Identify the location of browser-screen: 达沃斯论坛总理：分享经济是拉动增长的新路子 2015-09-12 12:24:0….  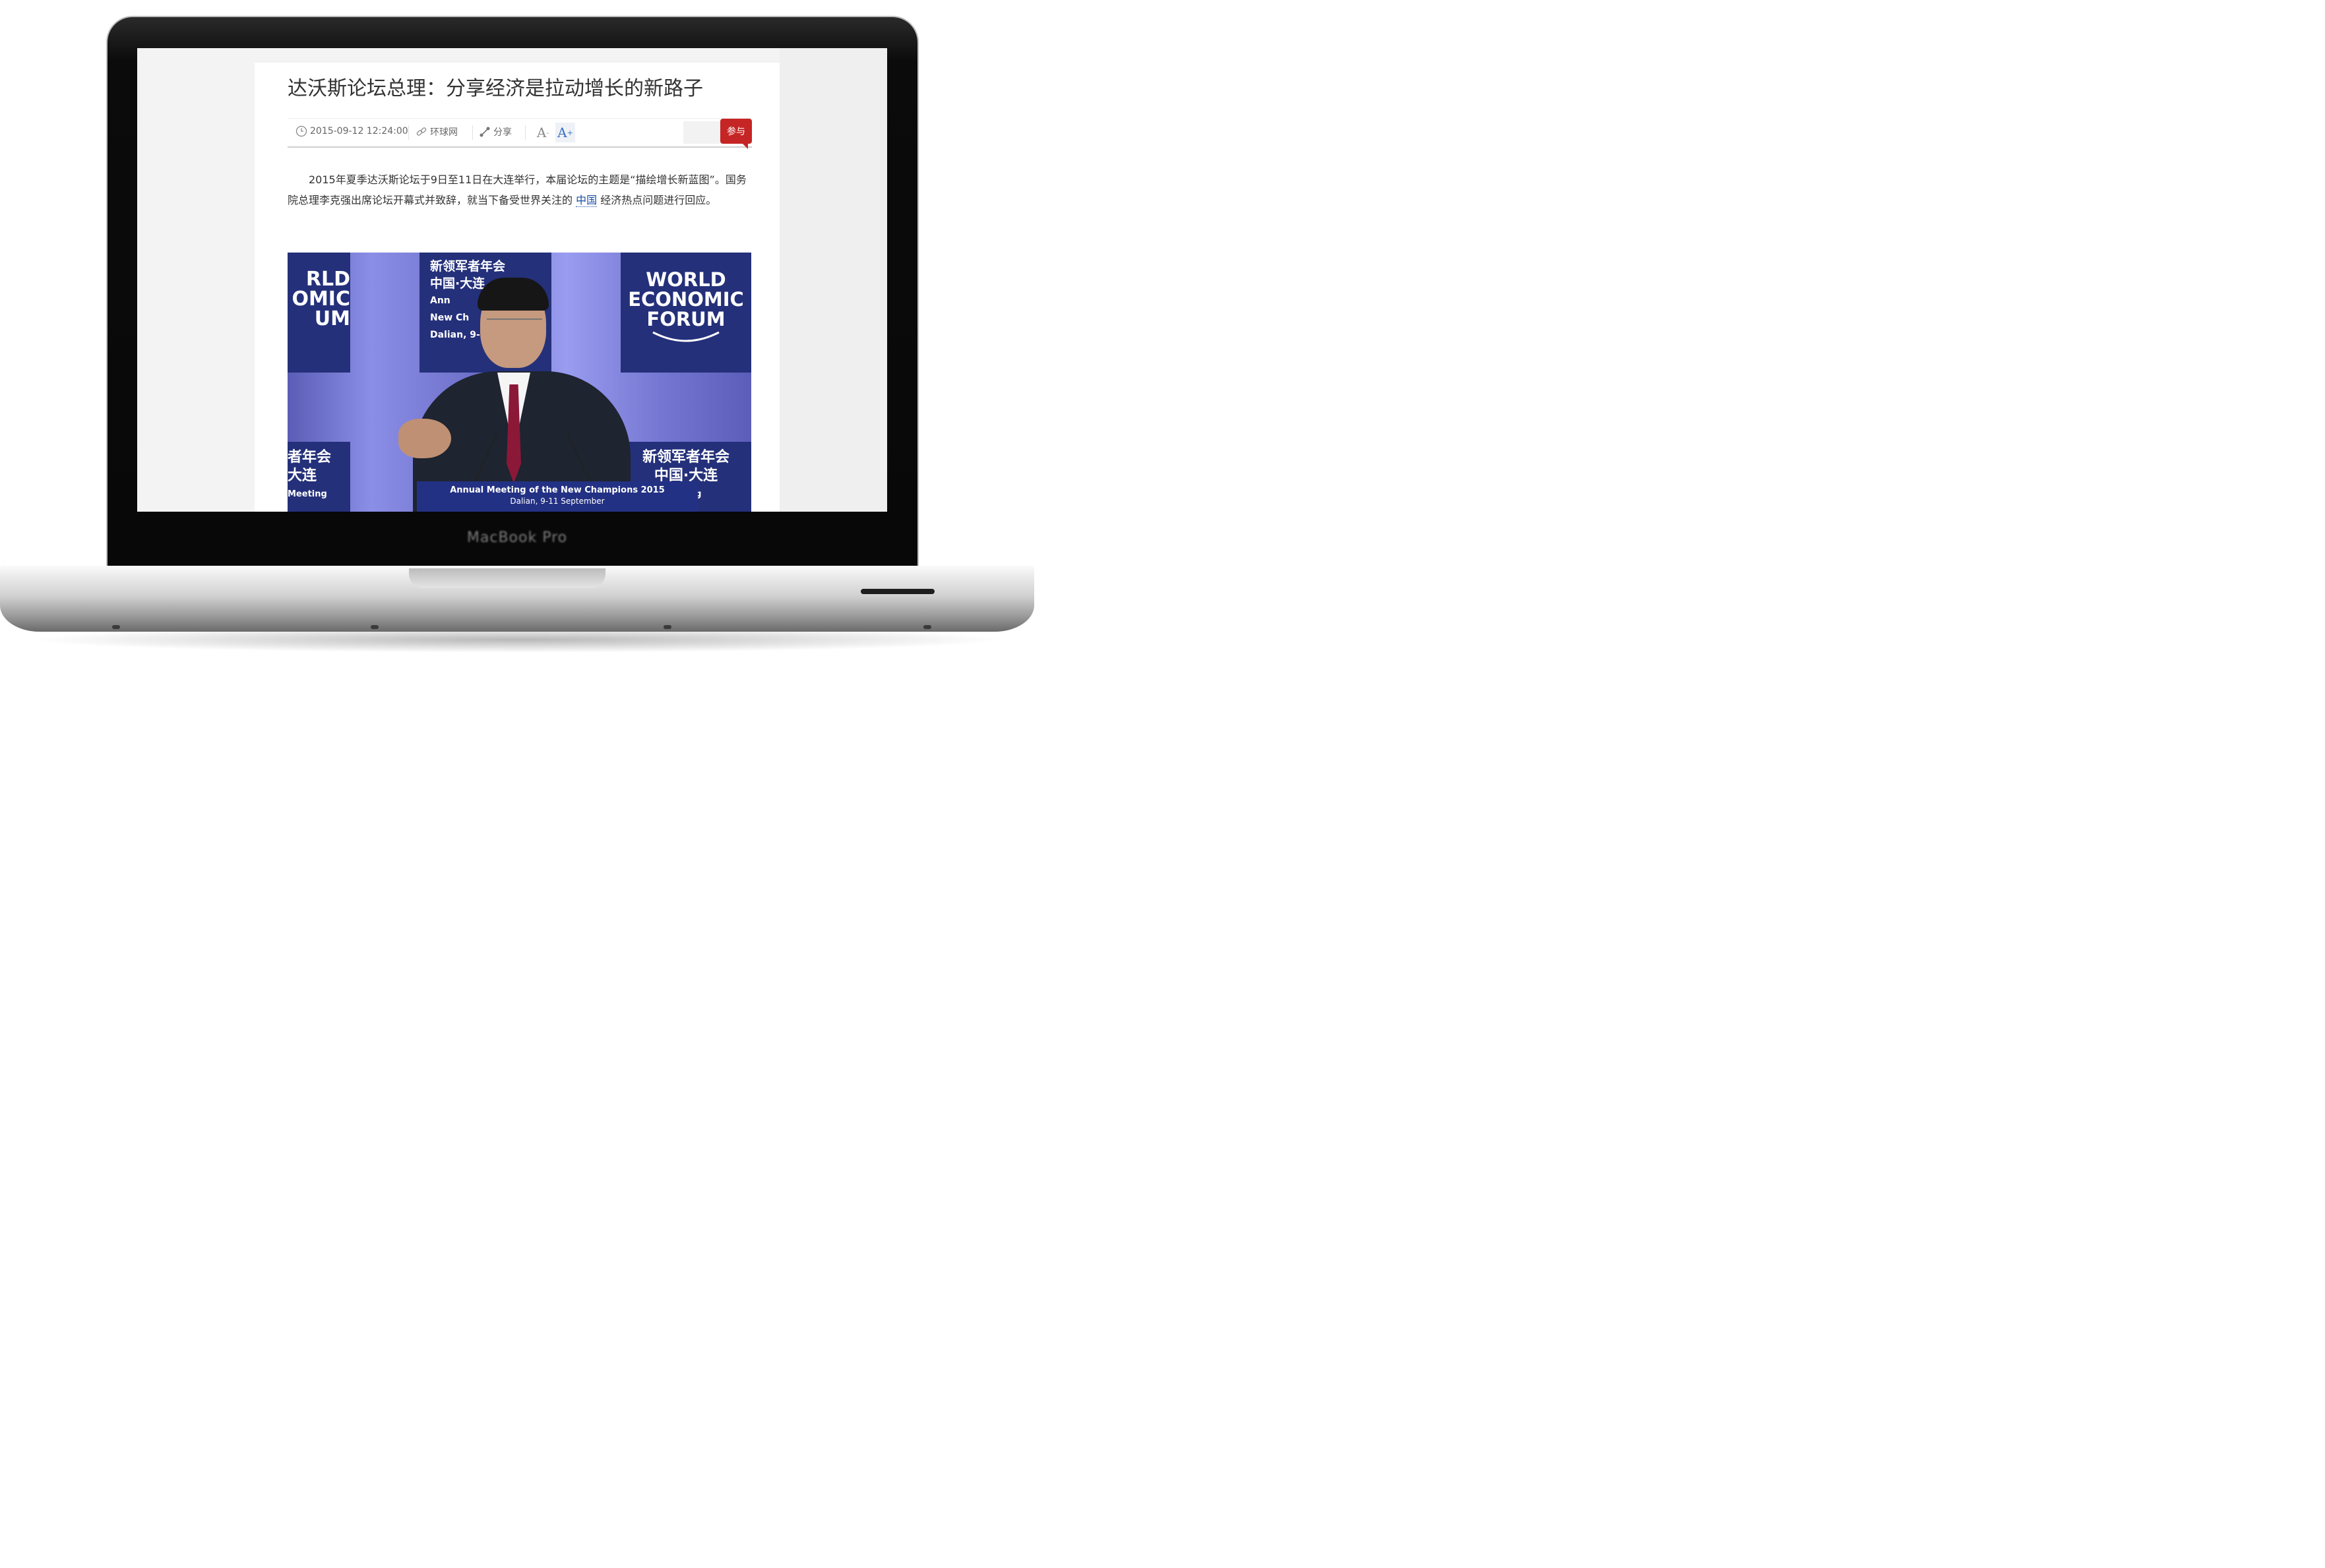
(512, 280).